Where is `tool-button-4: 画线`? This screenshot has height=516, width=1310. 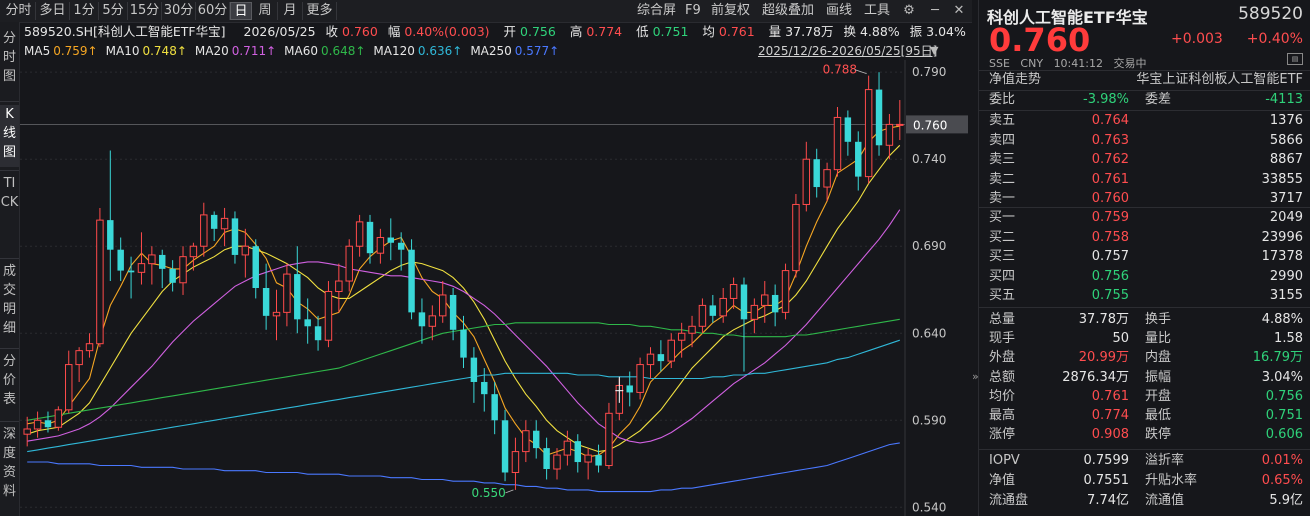
tool-button-4: 画线 is located at coordinates (839, 11).